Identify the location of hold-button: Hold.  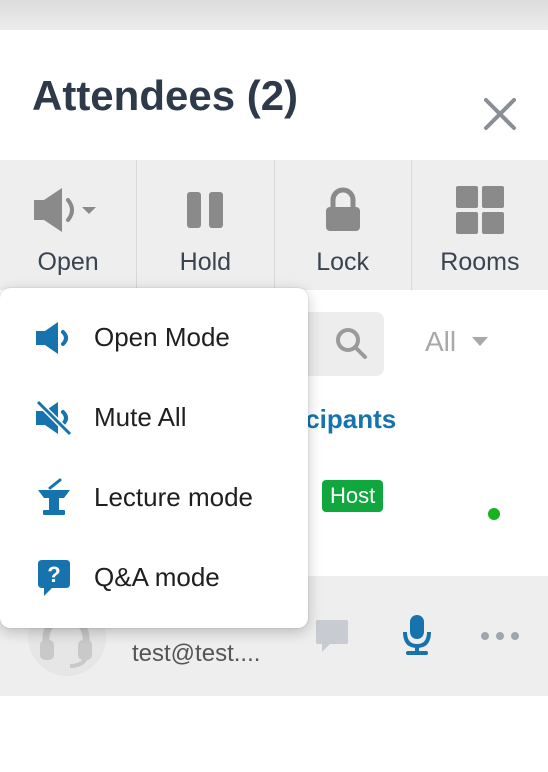
(206, 225).